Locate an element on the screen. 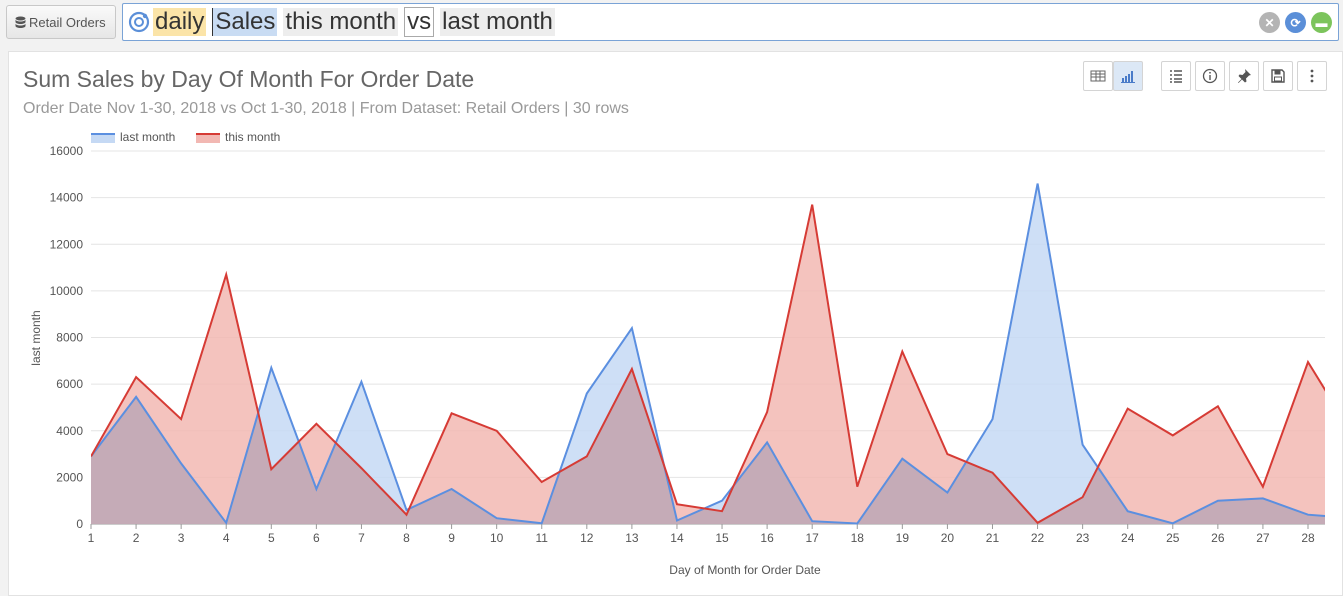 This screenshot has height=596, width=1343. y-tick-label: 8000 is located at coordinates (69, 338).